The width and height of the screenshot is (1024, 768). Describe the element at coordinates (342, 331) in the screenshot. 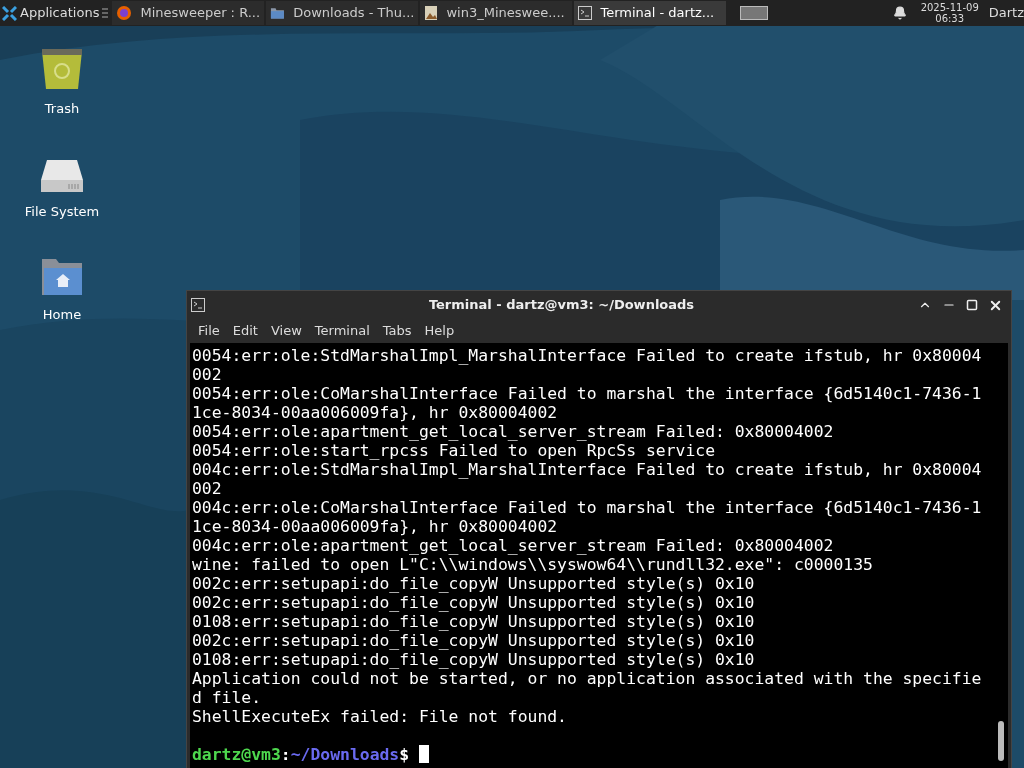

I see `menu-item: Terminal` at that location.